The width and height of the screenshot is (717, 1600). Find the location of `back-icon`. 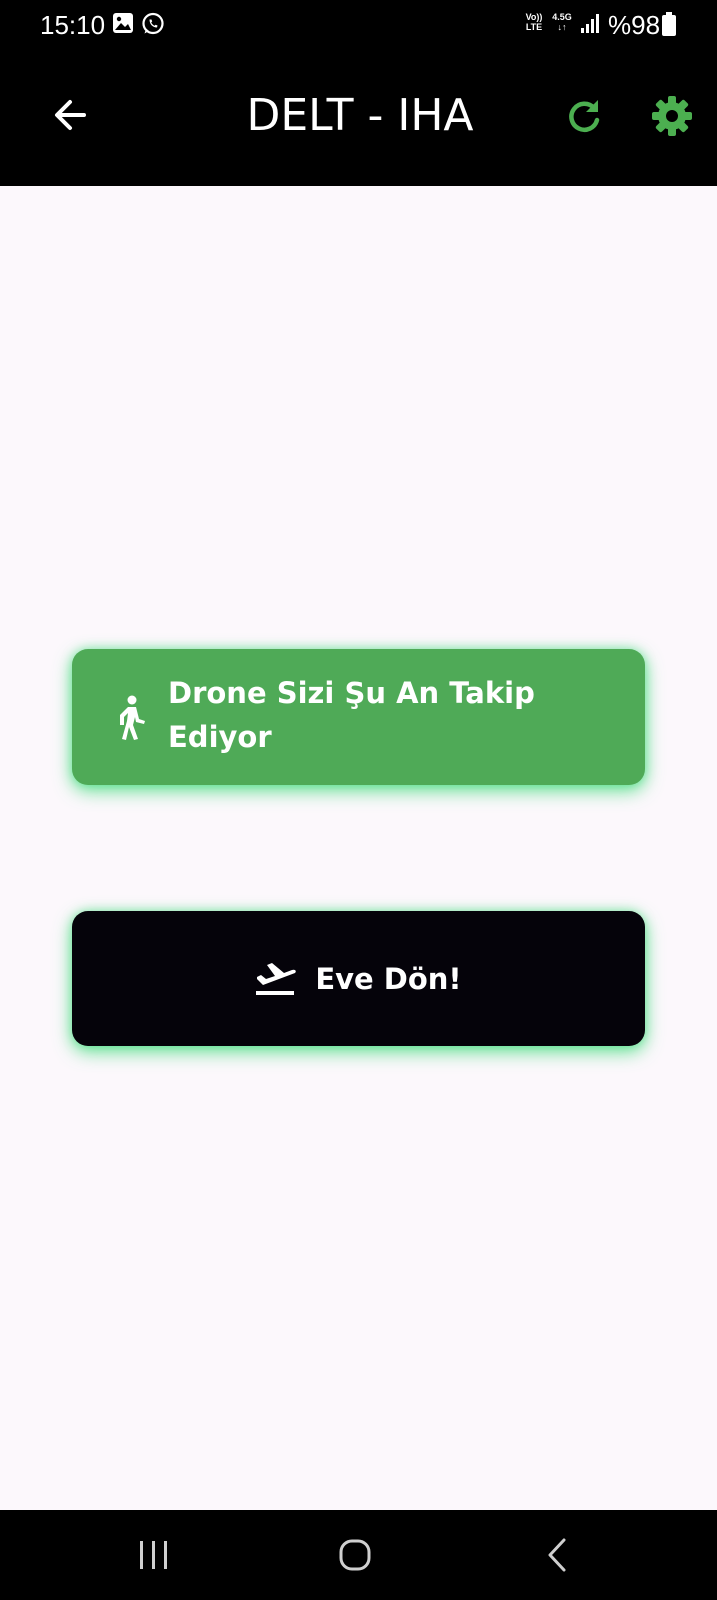

back-icon is located at coordinates (557, 1555).